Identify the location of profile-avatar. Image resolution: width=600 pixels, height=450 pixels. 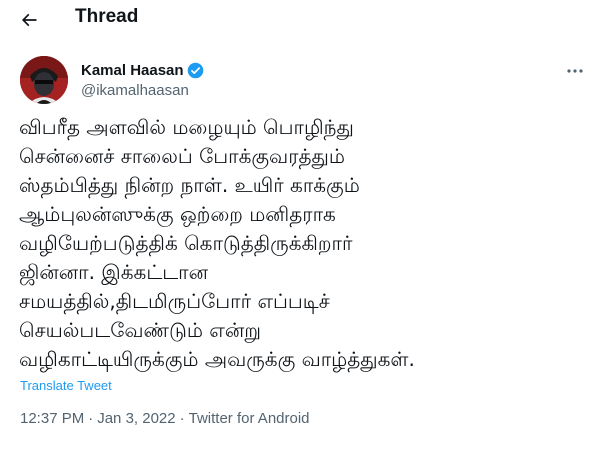
(44, 80).